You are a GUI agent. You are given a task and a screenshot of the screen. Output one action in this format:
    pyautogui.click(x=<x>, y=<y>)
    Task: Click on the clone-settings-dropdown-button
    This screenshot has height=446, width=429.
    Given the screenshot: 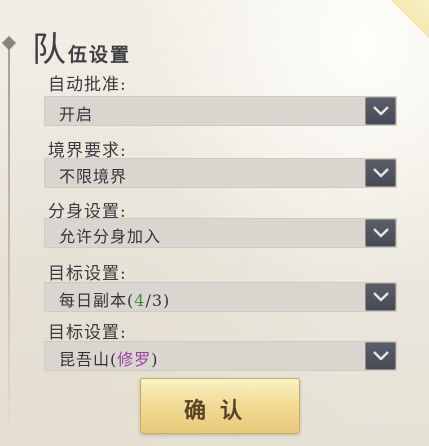 What is the action you would take?
    pyautogui.click(x=380, y=233)
    